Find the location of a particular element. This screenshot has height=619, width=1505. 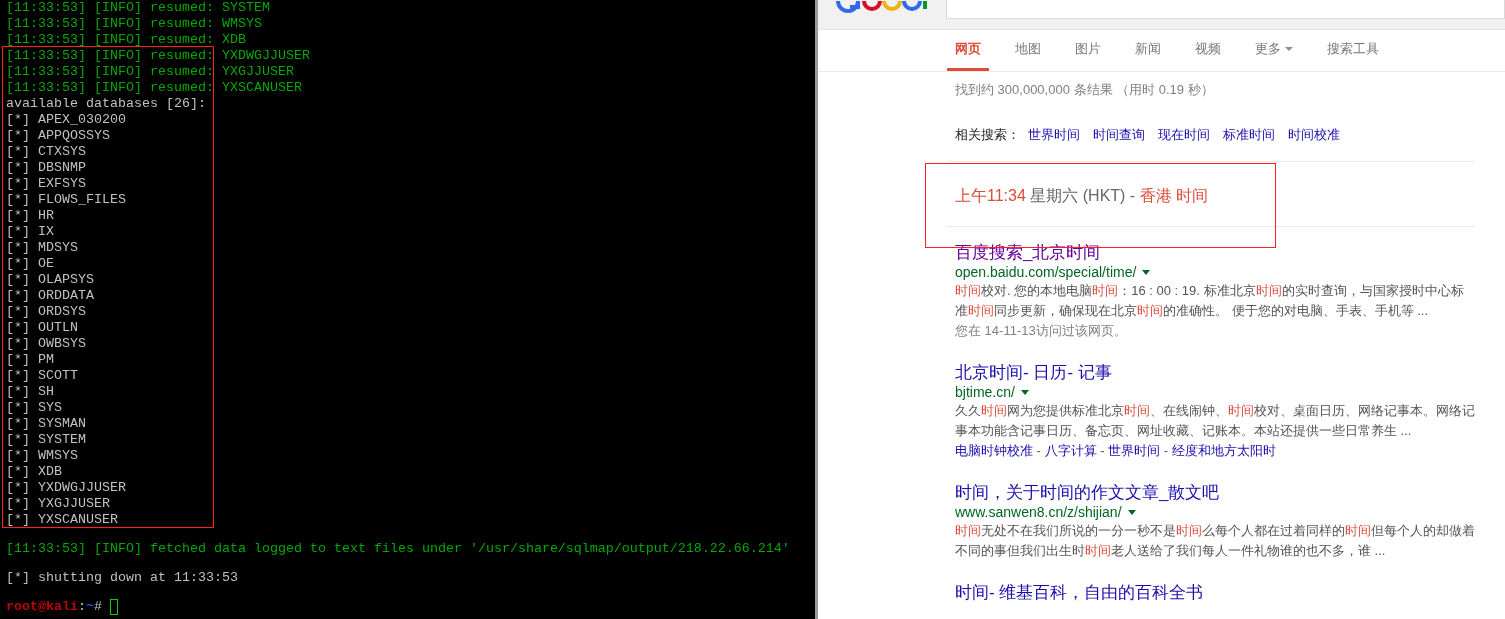

output-line: [*] YXSCANUSER is located at coordinates (62, 520).